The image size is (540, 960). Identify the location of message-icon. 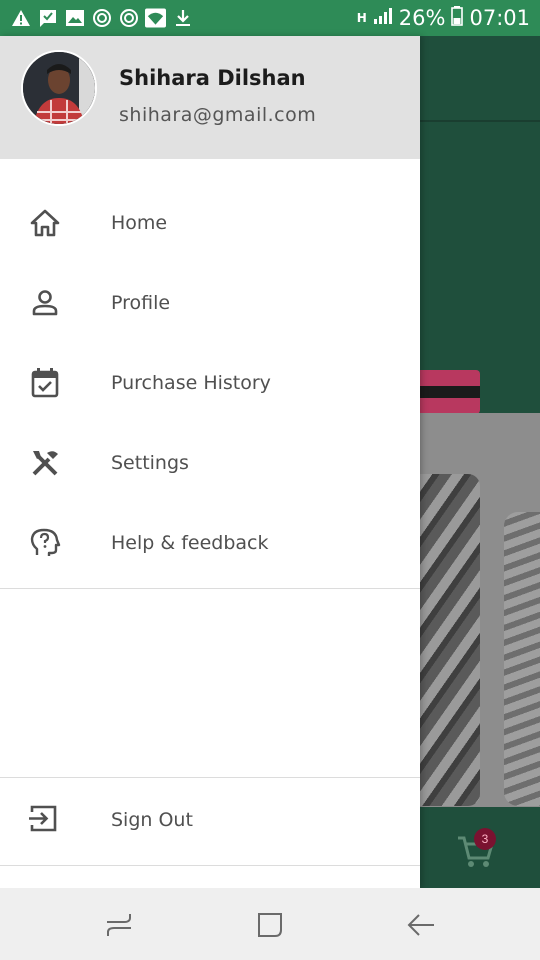
(47, 18).